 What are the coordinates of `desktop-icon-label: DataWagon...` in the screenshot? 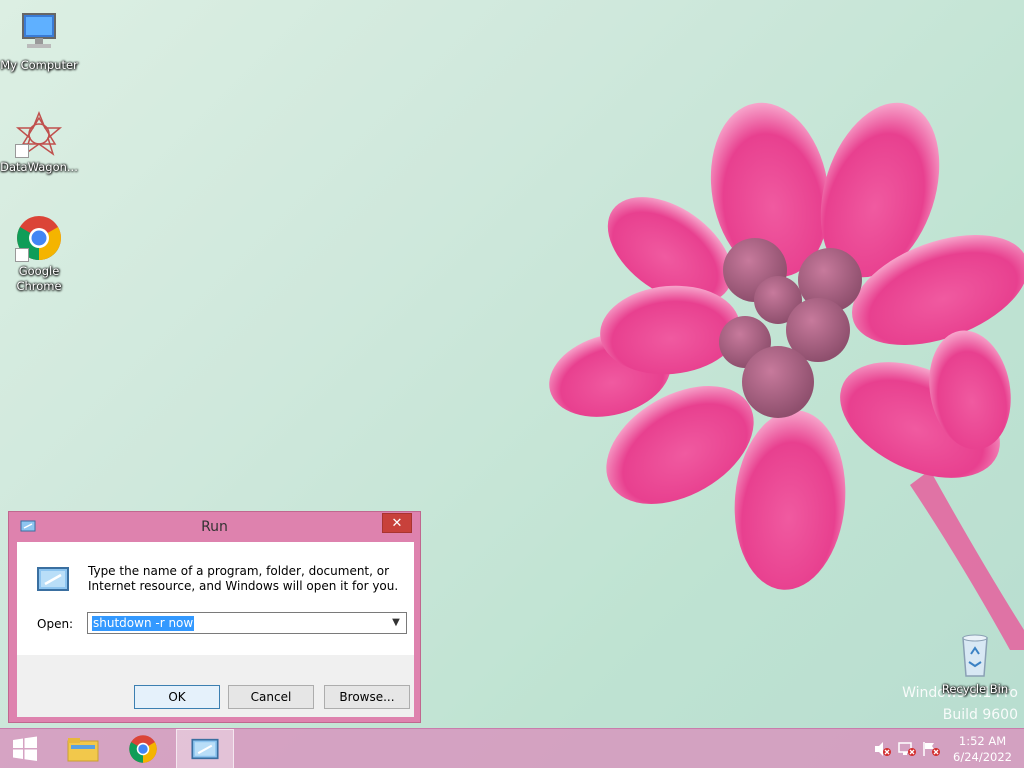 It's located at (39, 167).